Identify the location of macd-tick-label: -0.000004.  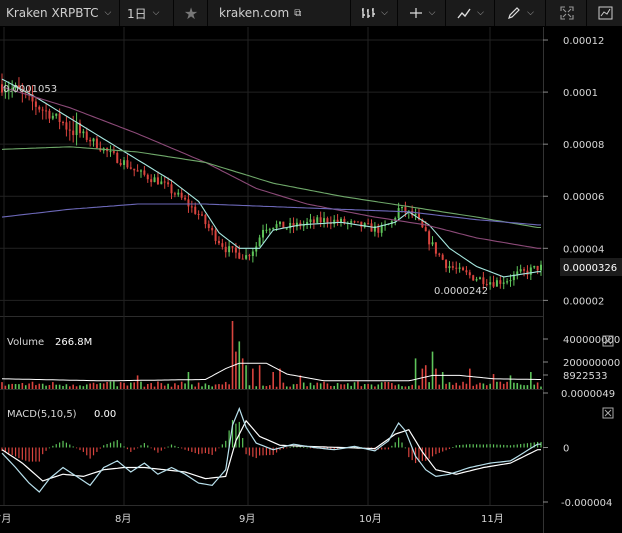
(586, 503).